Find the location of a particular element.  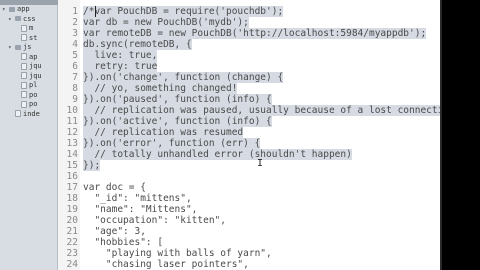

code-line: retry: true is located at coordinates (120, 66).